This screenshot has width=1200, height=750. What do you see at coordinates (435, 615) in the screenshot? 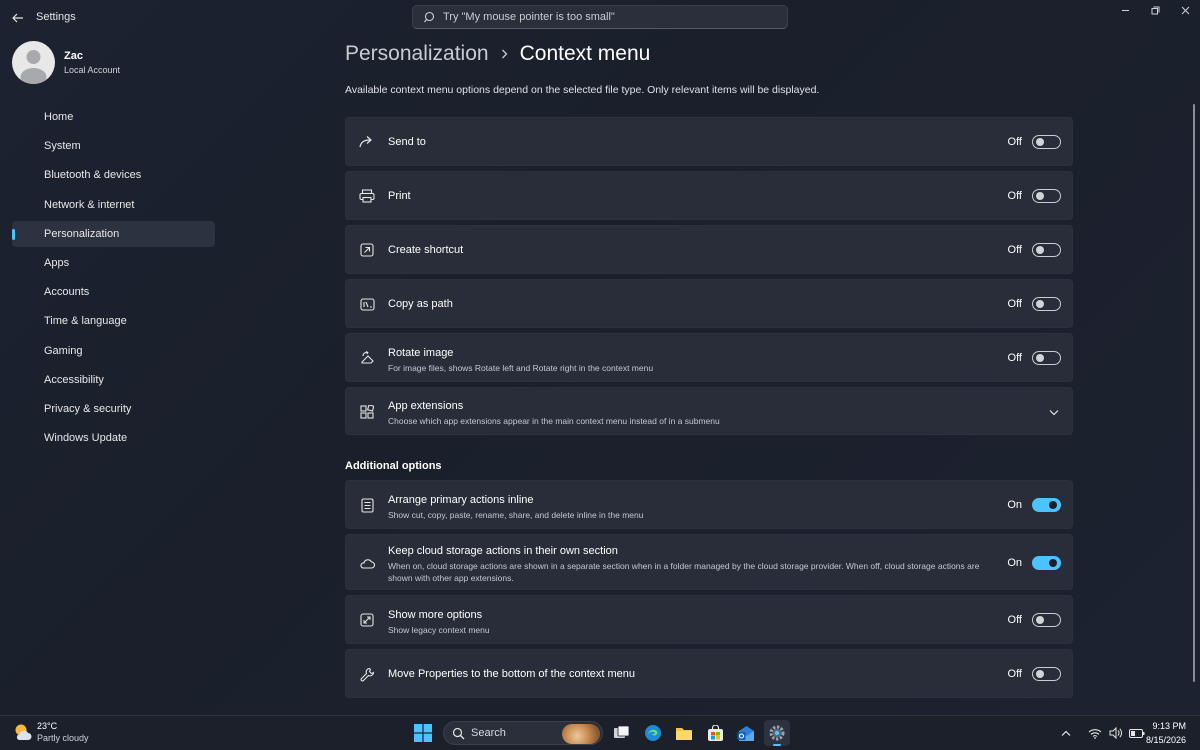
I see `setting-title: Show more options` at bounding box center [435, 615].